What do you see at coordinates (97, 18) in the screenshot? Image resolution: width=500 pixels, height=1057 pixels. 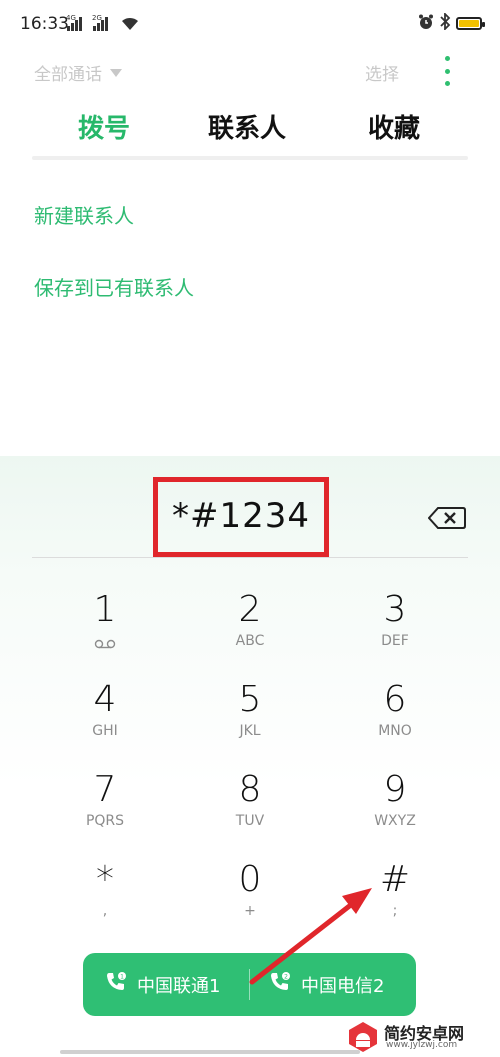 I see `sim2-network-label: 2G` at bounding box center [97, 18].